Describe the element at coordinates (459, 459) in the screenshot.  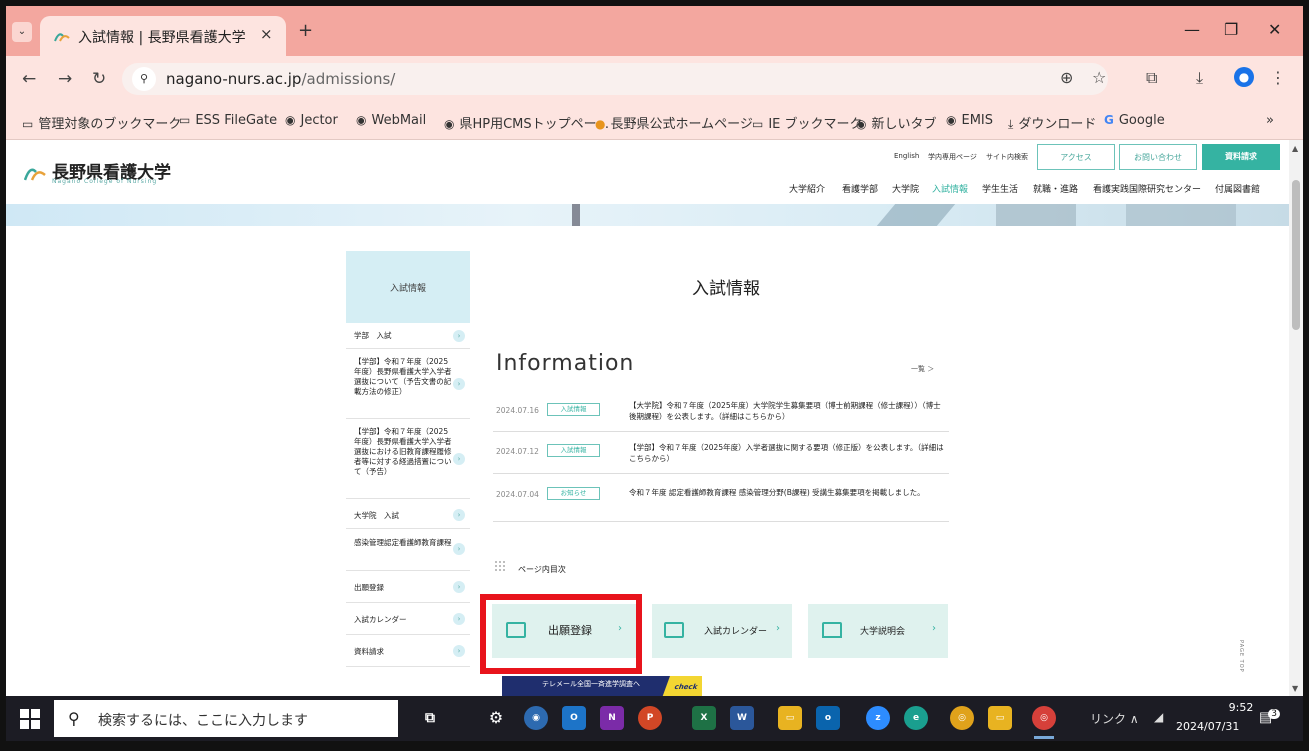
I see `chevron-right-icon: ›` at that location.